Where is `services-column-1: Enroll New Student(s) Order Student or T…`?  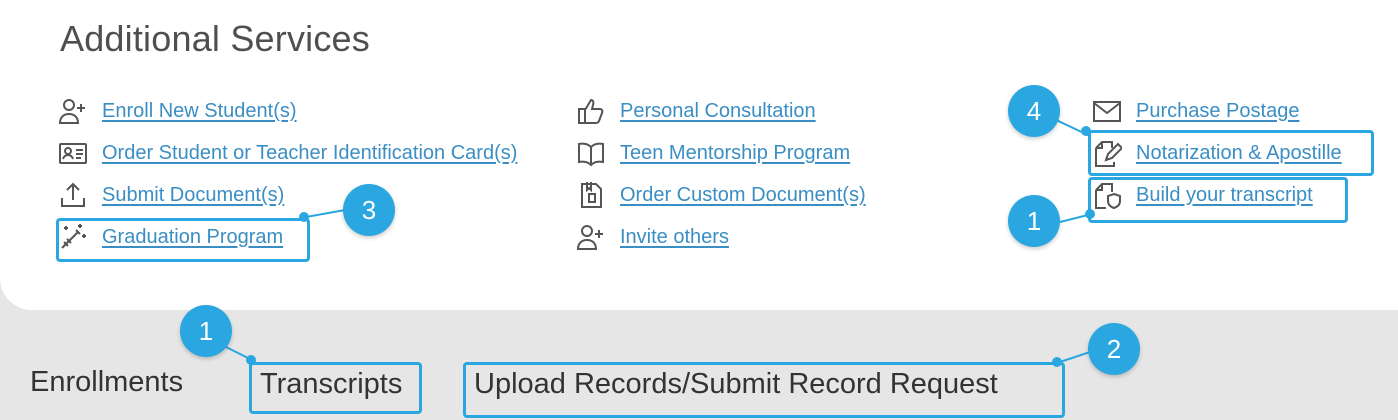 services-column-1: Enroll New Student(s) Order Student or T… is located at coordinates (286, 174).